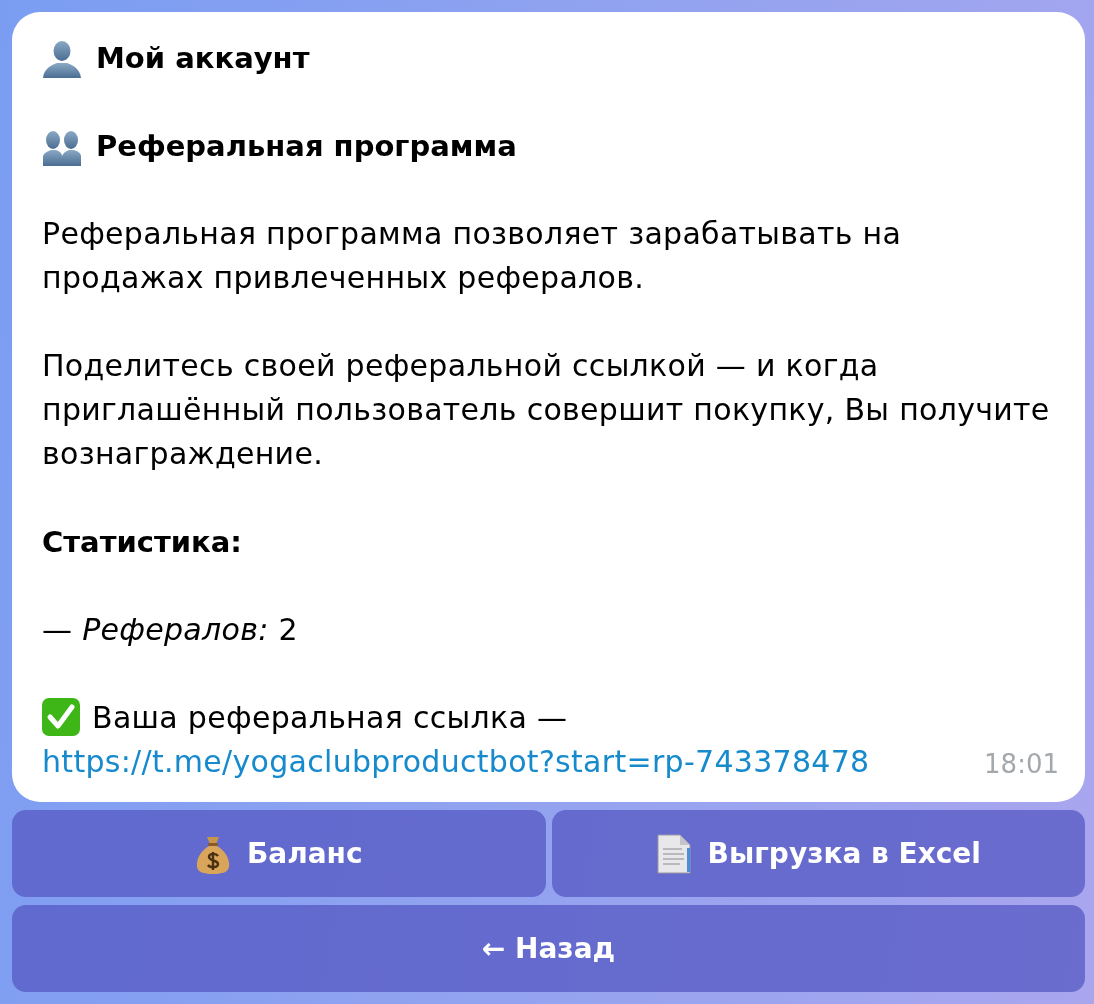 The width and height of the screenshot is (1094, 1004). Describe the element at coordinates (1021, 764) in the screenshot. I see `message-time: 18:01` at that location.